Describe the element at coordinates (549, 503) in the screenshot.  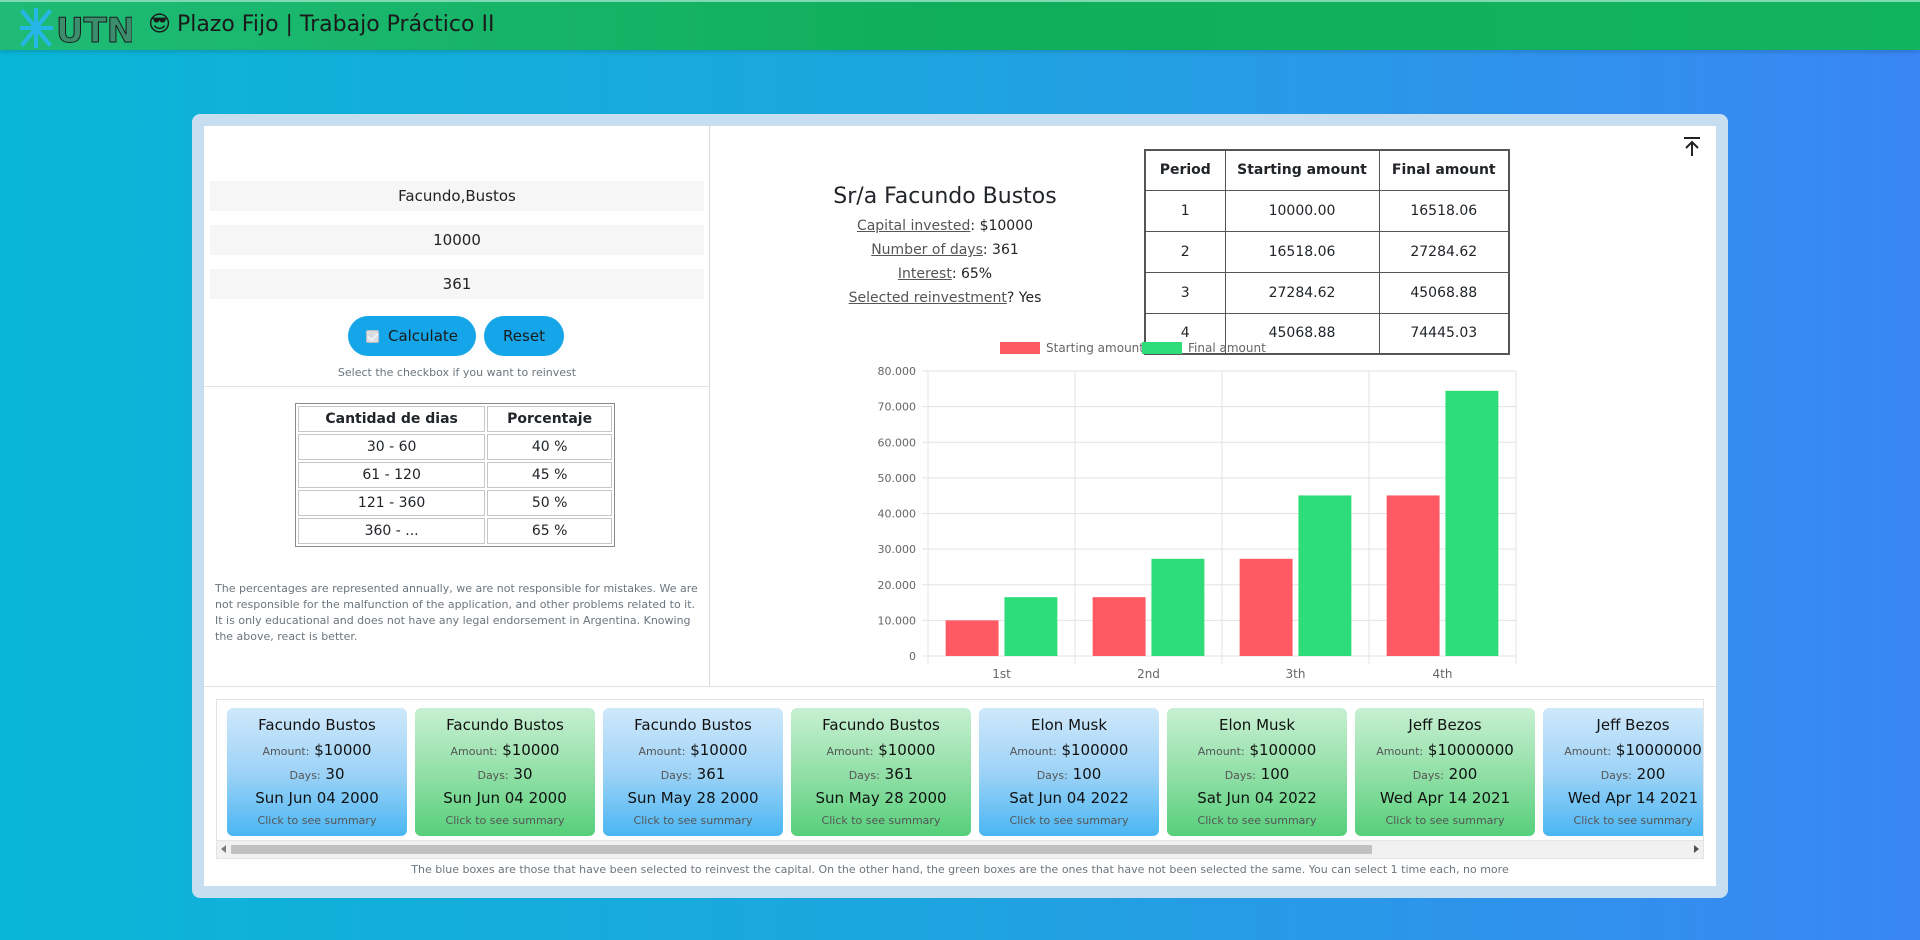
I see `rate-percent: 50 %` at that location.